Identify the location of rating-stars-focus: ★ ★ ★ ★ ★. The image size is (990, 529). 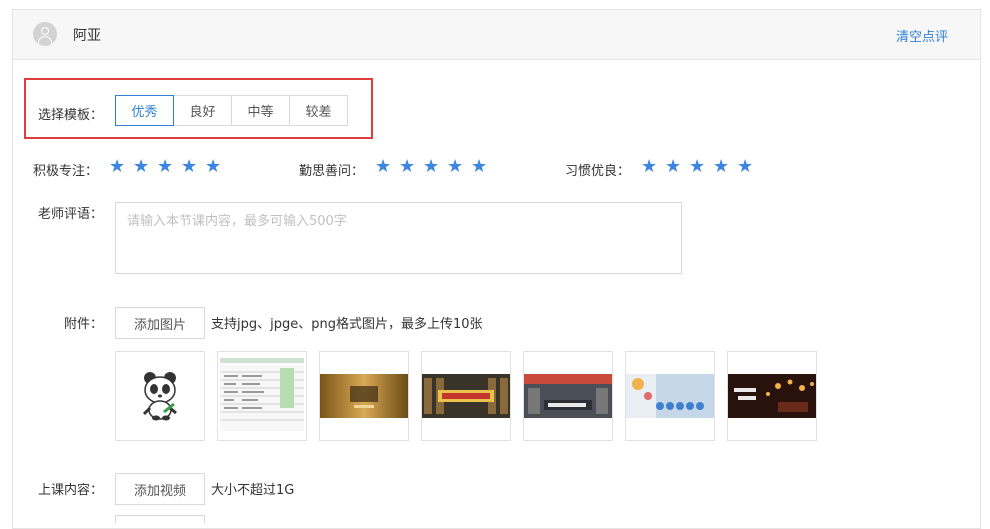
(169, 167).